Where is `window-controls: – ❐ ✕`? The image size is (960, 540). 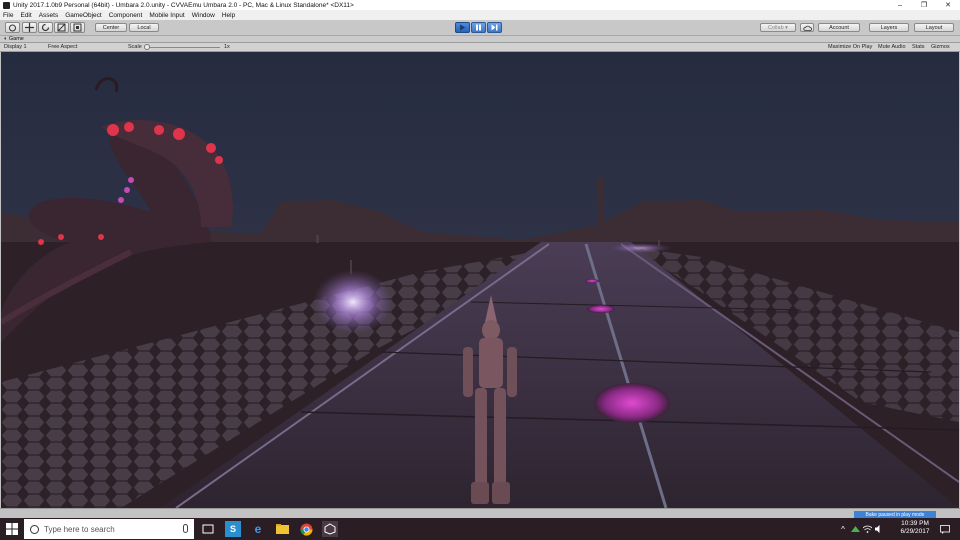 window-controls: – ❐ ✕ is located at coordinates (924, 5).